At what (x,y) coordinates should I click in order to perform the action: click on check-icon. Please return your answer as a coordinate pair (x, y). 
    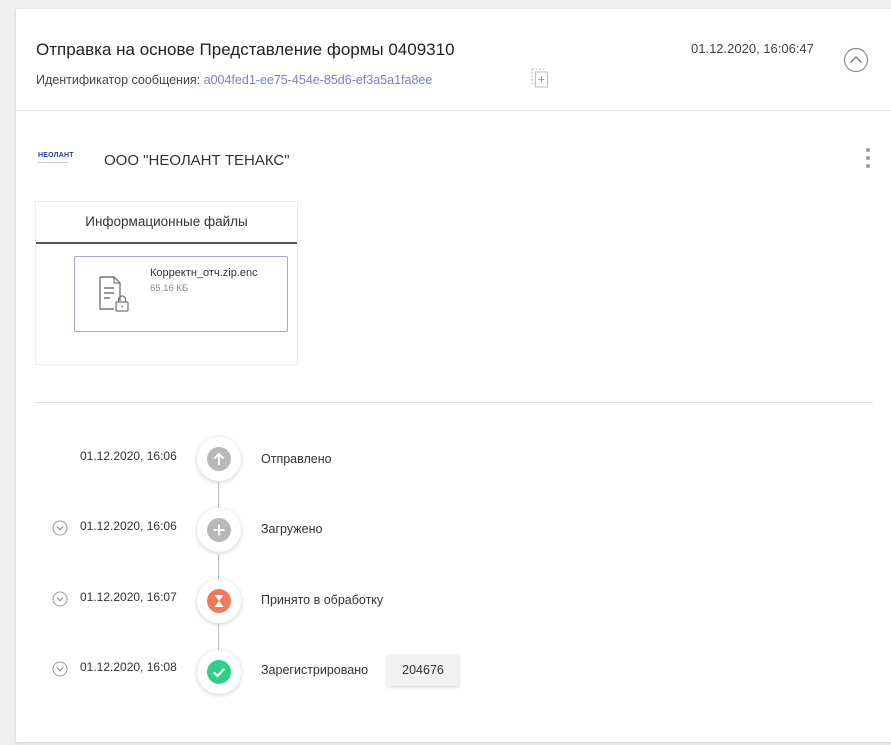
    Looking at the image, I should click on (219, 672).